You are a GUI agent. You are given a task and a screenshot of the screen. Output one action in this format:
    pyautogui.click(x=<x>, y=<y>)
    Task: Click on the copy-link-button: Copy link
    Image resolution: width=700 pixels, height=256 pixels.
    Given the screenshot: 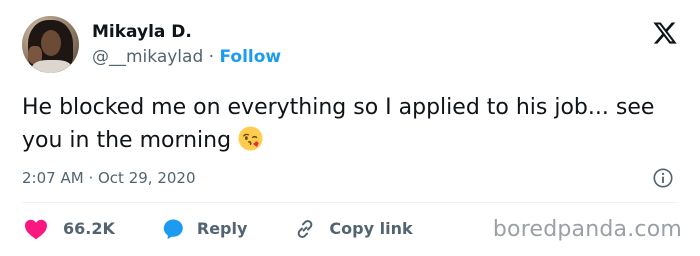 What is the action you would take?
    pyautogui.click(x=353, y=229)
    